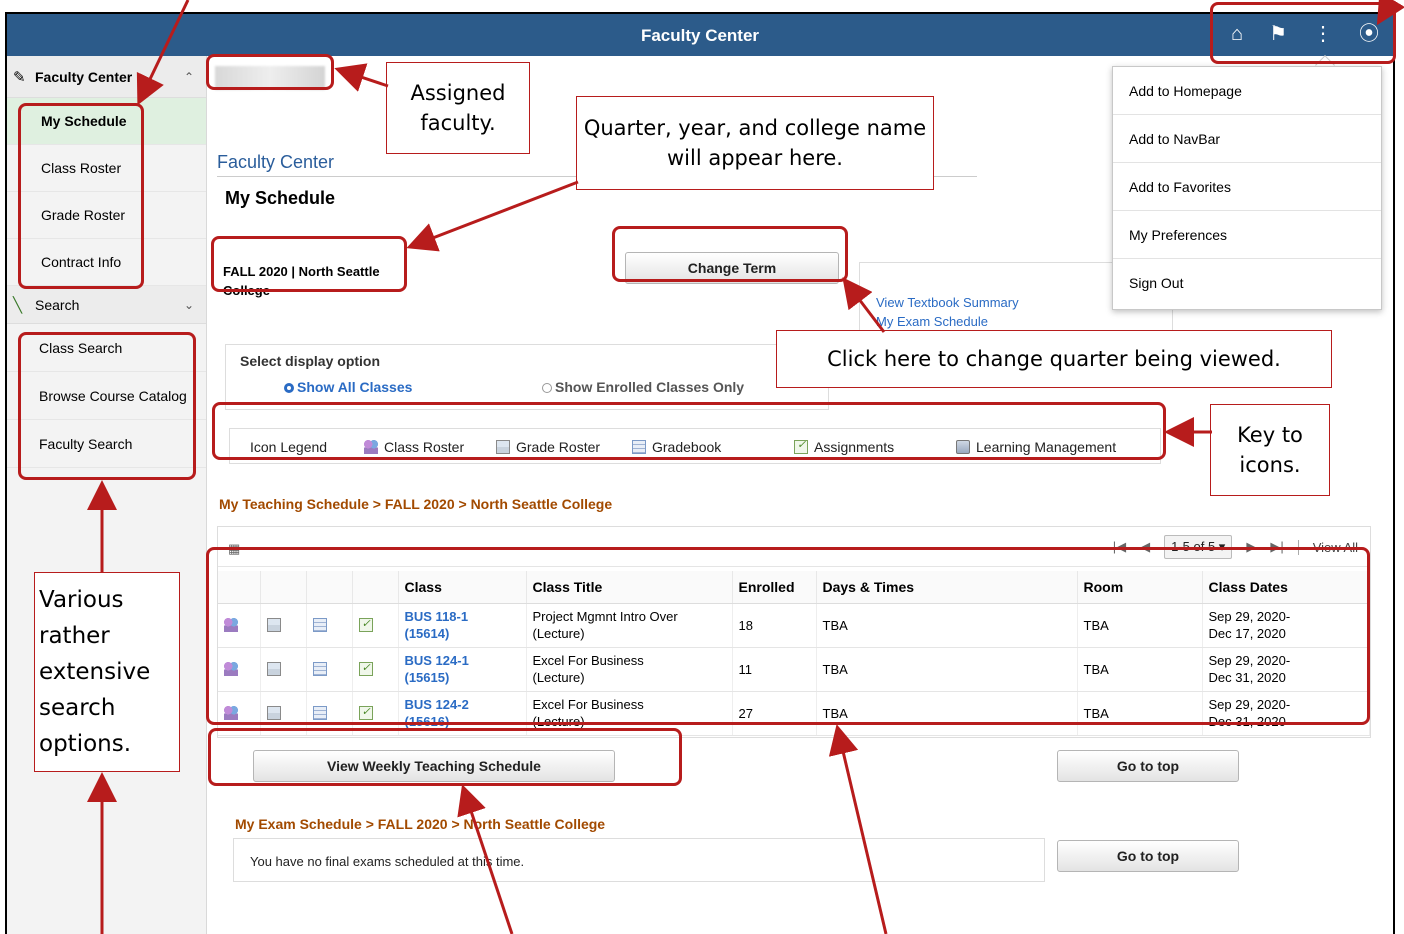  Describe the element at coordinates (106, 396) in the screenshot. I see `sidebar-item-browse-course-catalog: Browse Course Catalog` at that location.